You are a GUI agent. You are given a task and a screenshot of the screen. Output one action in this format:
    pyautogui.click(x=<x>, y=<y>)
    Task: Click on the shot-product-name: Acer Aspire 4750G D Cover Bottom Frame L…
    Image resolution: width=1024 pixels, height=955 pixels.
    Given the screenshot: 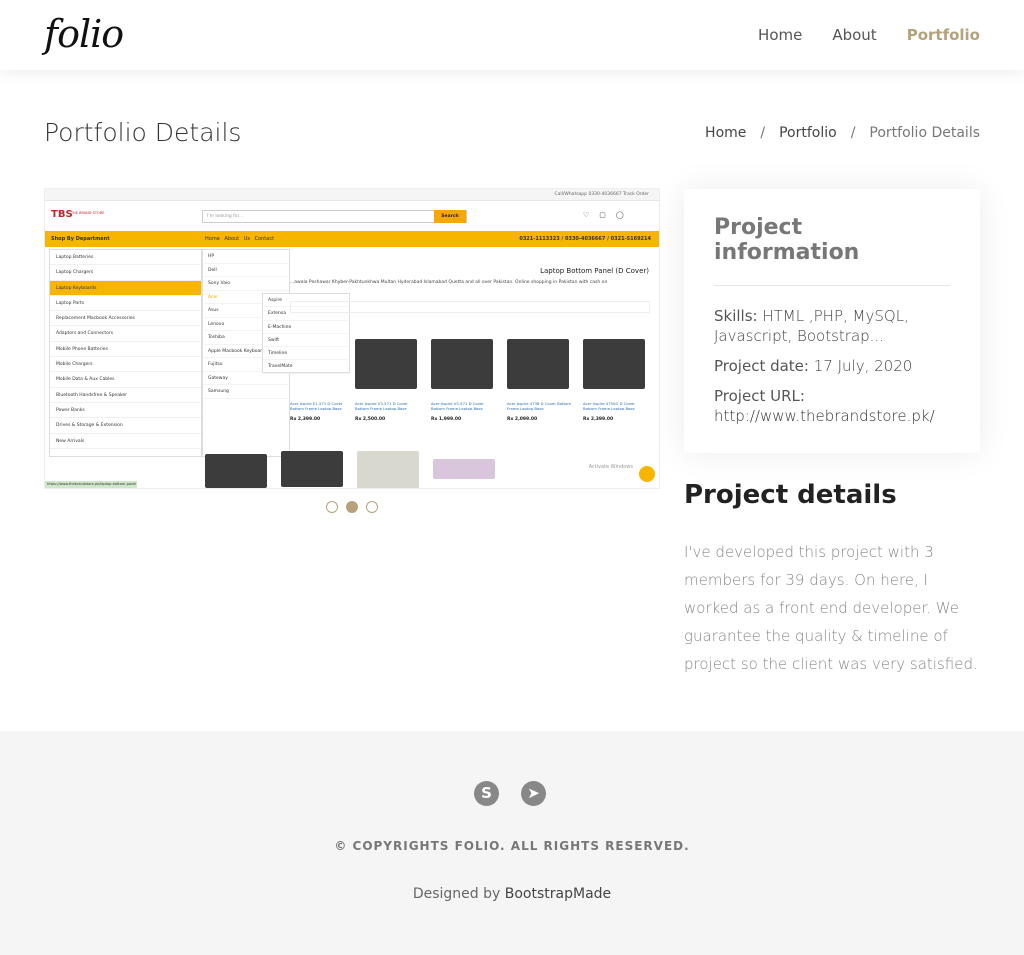 What is the action you would take?
    pyautogui.click(x=609, y=406)
    